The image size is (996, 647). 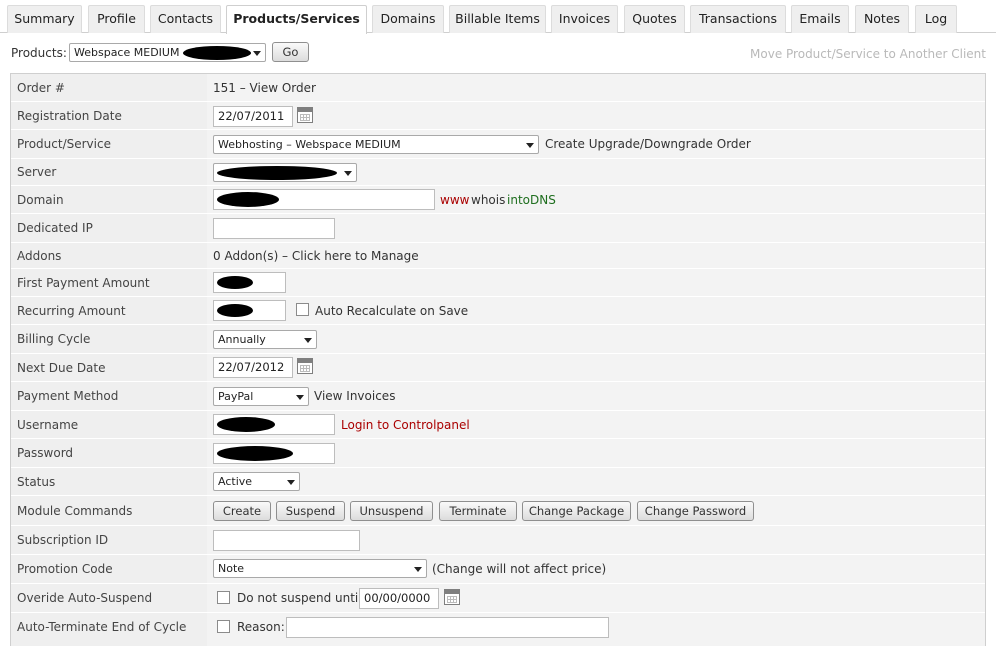 I want to click on product-service-select: Webhosting – Webspace MEDIUM, so click(x=376, y=144).